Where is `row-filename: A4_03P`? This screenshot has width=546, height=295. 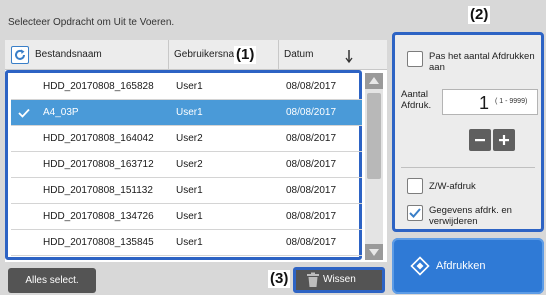 row-filename: A4_03P is located at coordinates (61, 112).